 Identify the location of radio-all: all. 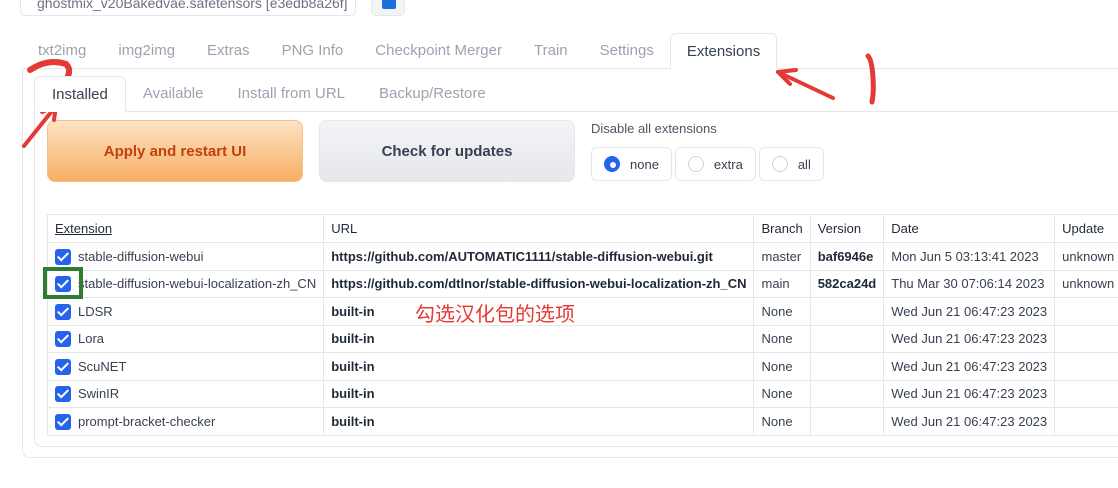
(791, 164).